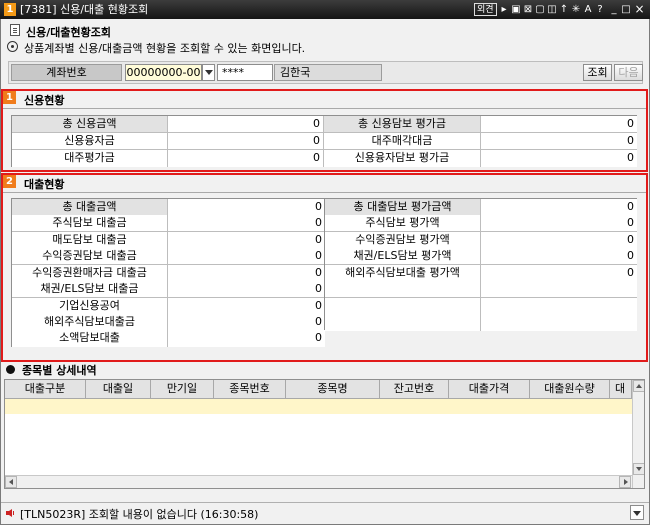 This screenshot has width=650, height=525. What do you see at coordinates (90, 306) in the screenshot?
I see `loan-label: 기업신용공여` at bounding box center [90, 306].